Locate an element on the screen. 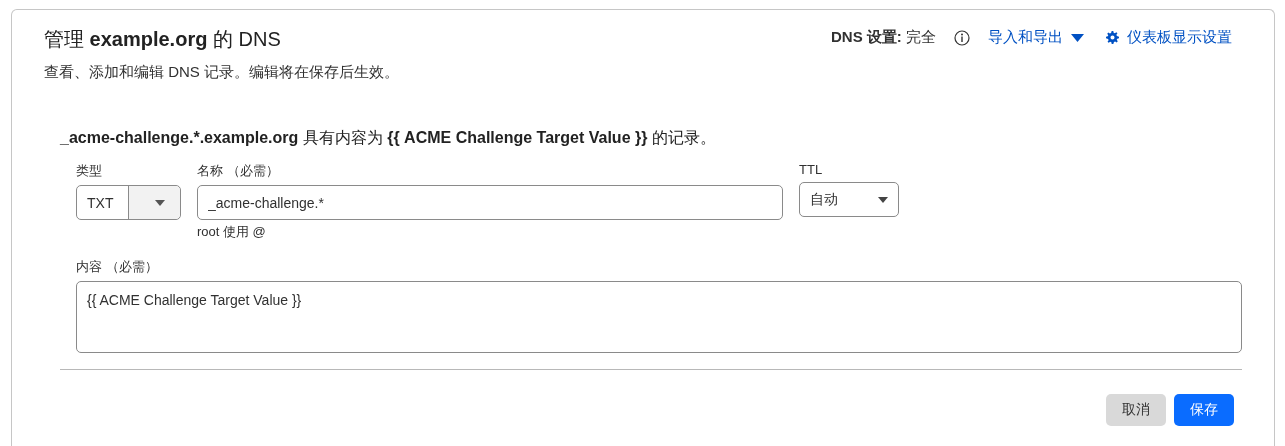 The image size is (1285, 446). ttl-select: 自动 is located at coordinates (849, 199).